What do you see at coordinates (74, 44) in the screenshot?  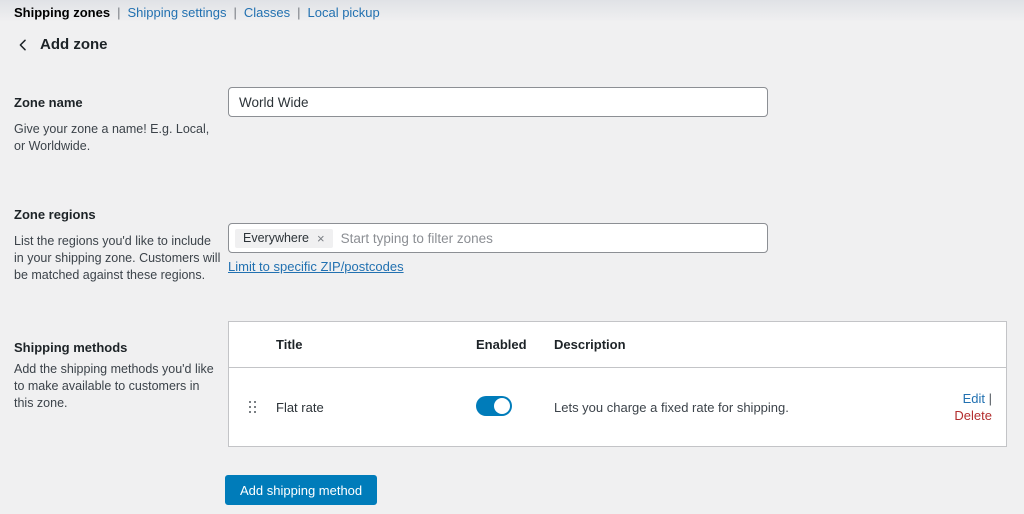 I see `page-title: Add zone` at bounding box center [74, 44].